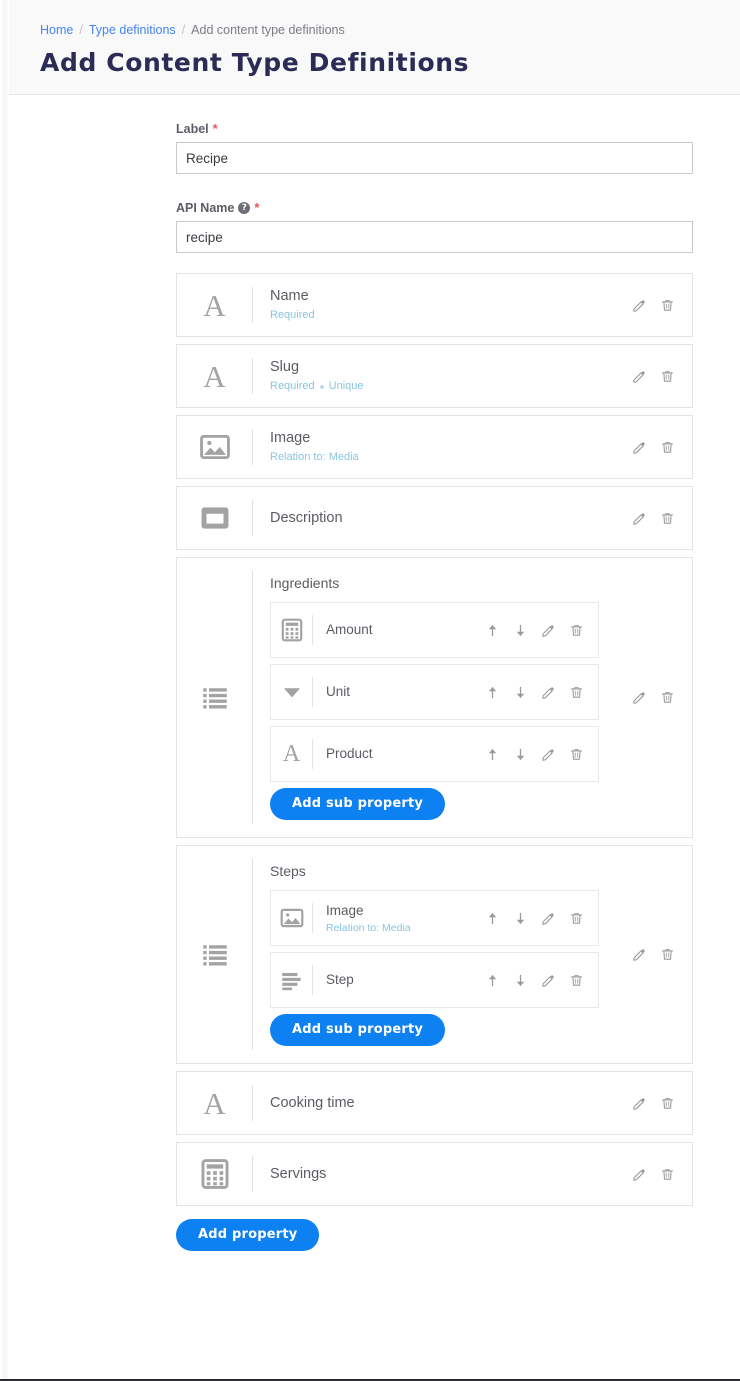 The height and width of the screenshot is (1381, 740). I want to click on sub-property-row: Amount, so click(434, 630).